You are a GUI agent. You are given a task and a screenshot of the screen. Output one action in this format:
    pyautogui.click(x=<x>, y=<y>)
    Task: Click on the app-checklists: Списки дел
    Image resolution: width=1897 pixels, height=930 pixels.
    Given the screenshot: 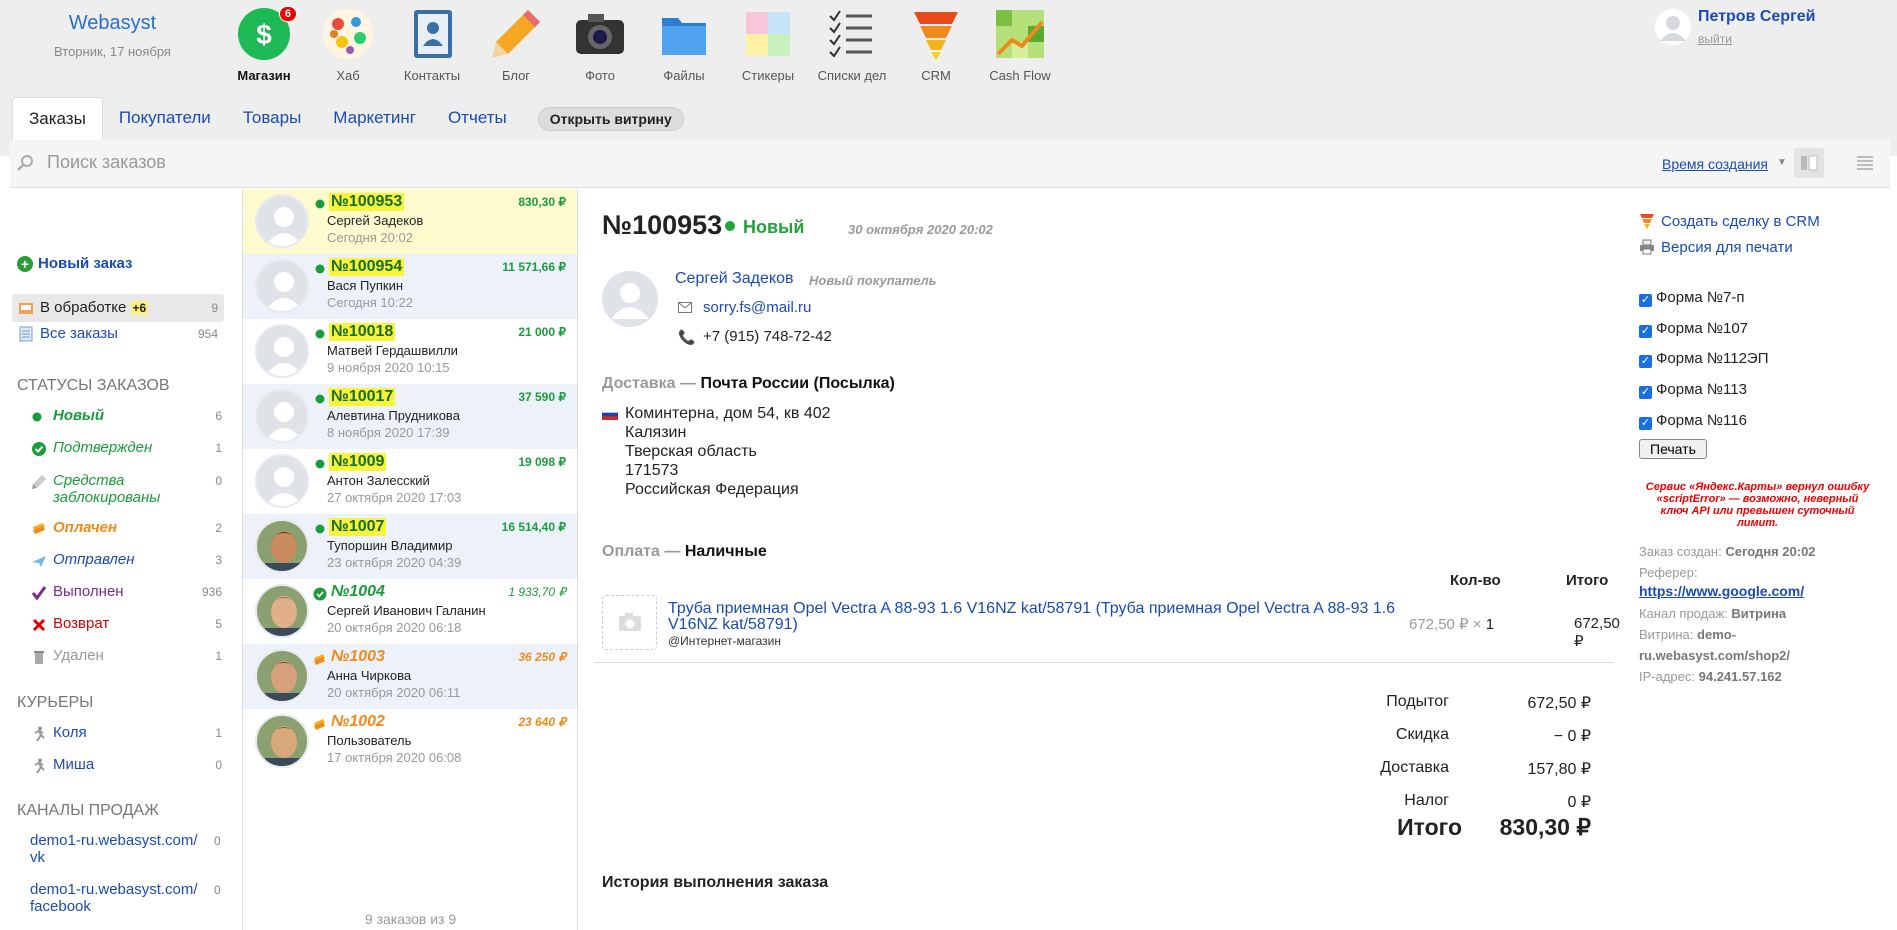 What is the action you would take?
    pyautogui.click(x=852, y=43)
    